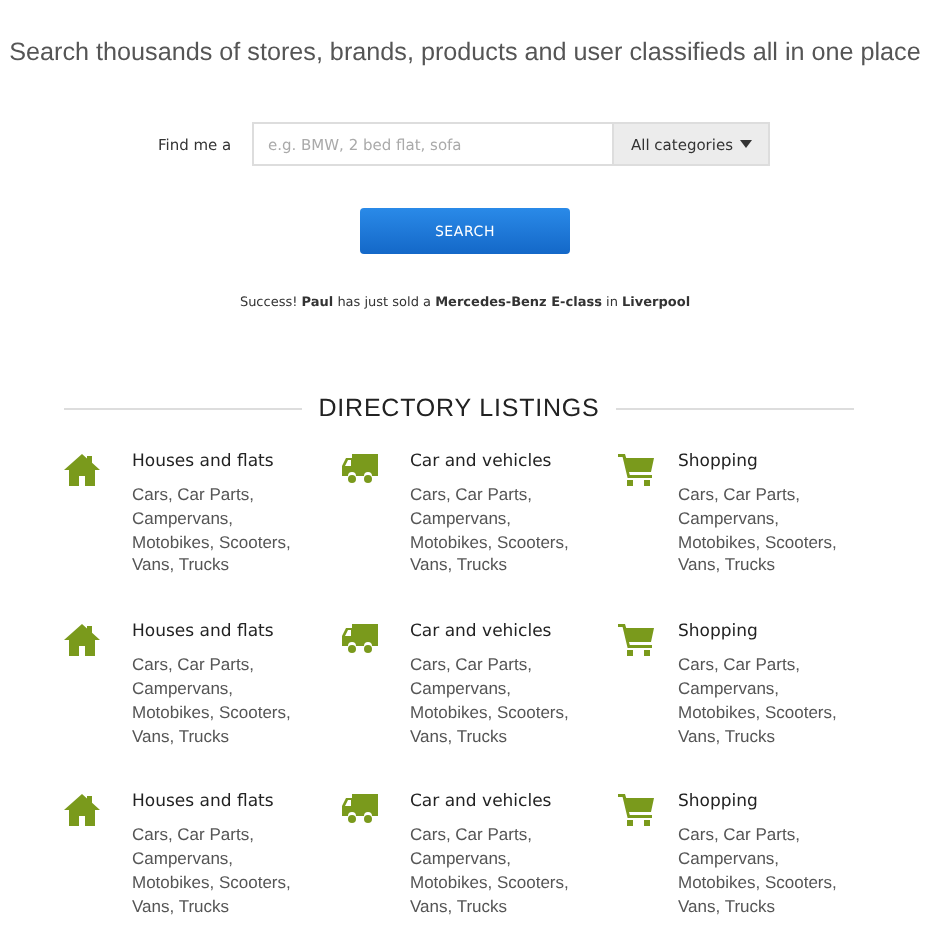  What do you see at coordinates (465, 52) in the screenshot?
I see `tagline: Search thousands of stores, brands, products and user classifieds all in one place` at bounding box center [465, 52].